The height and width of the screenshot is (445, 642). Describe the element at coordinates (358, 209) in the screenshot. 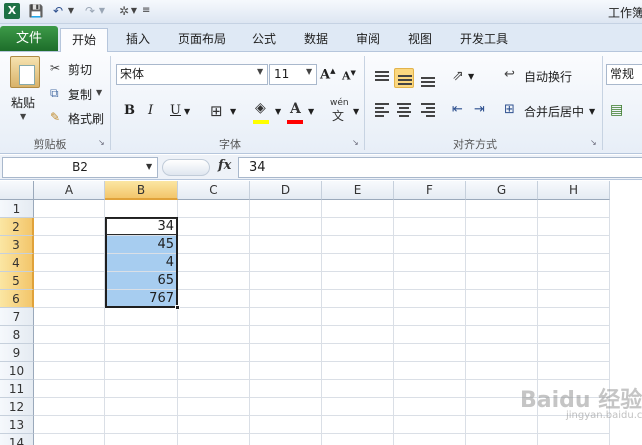

I see `cell-e1` at that location.